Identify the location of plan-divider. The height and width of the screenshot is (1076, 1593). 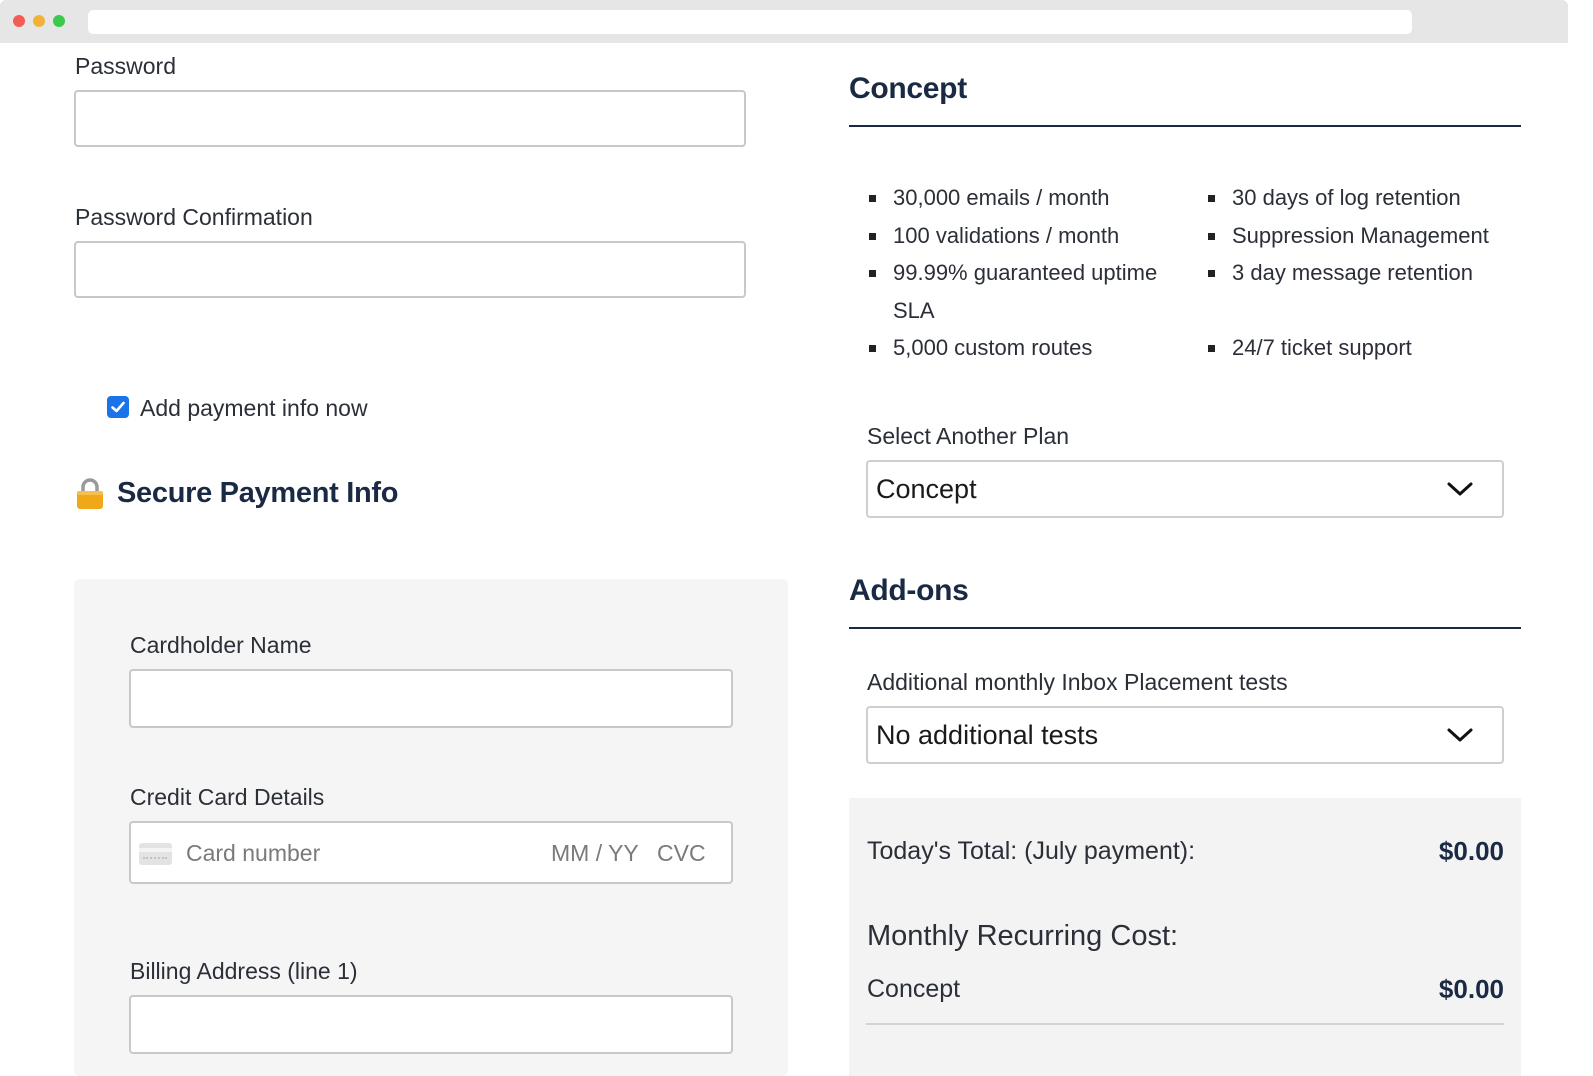
(1185, 126).